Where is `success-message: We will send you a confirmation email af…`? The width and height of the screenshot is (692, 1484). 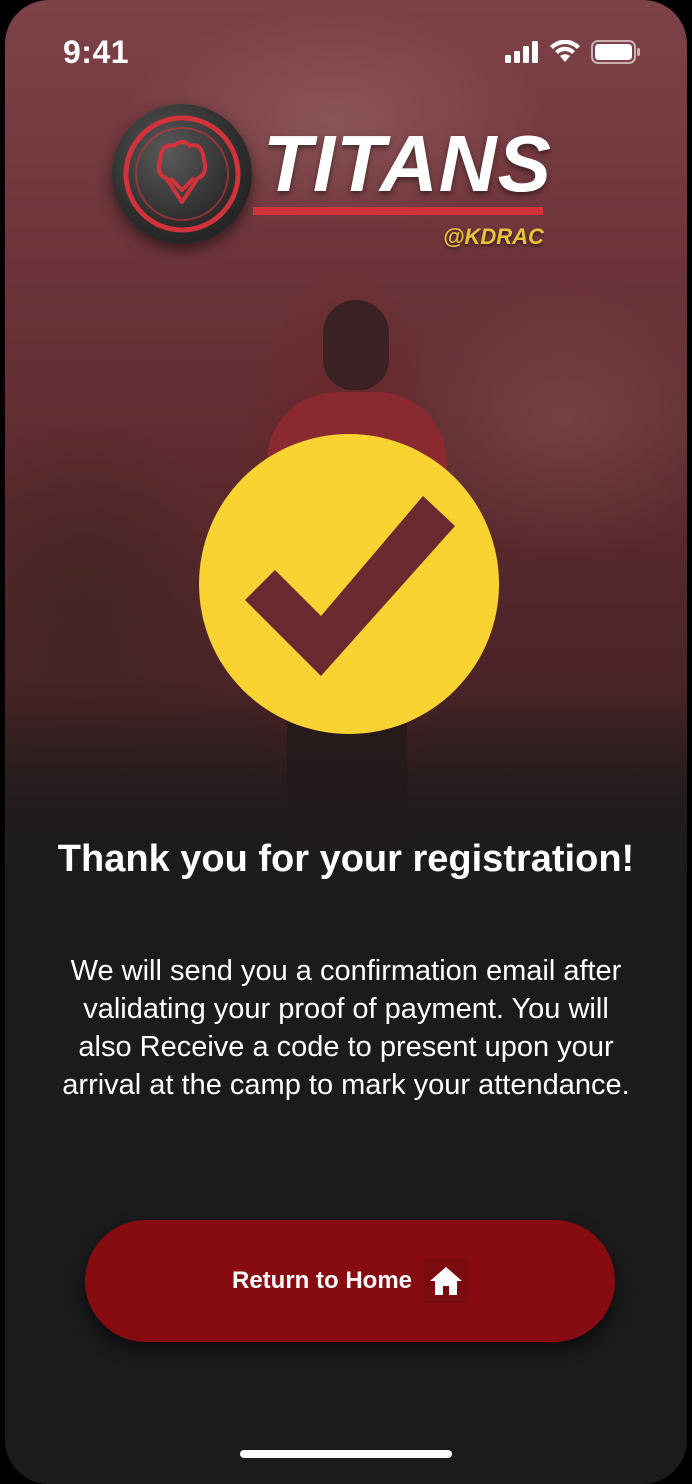 success-message: We will send you a confirmation email af… is located at coordinates (346, 1028).